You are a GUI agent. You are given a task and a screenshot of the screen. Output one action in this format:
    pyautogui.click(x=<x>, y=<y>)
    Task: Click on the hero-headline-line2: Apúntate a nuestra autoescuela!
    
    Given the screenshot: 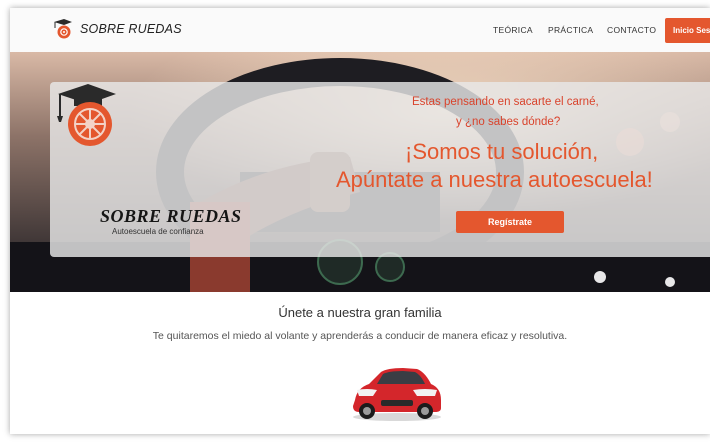 What is the action you would take?
    pyautogui.click(x=494, y=179)
    